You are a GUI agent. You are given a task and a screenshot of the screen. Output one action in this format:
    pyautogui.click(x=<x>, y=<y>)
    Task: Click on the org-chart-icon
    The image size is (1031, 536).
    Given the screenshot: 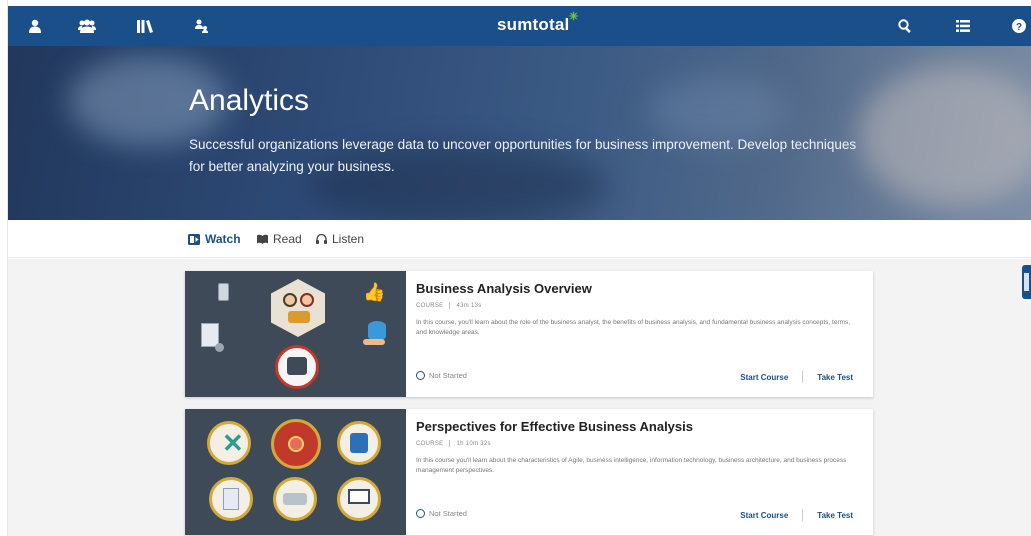 What is the action you would take?
    pyautogui.click(x=201, y=26)
    